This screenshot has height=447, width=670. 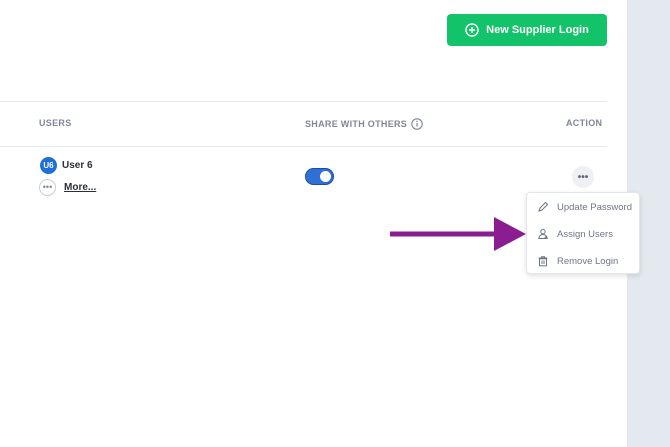 What do you see at coordinates (47, 187) in the screenshot?
I see `more-users-icon: •••` at bounding box center [47, 187].